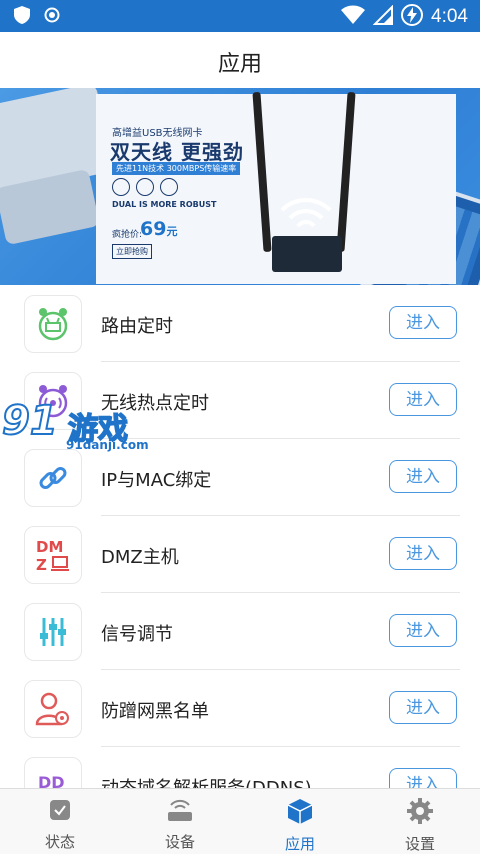 The height and width of the screenshot is (854, 480). I want to click on dmz-icon: DM Z, so click(53, 555).